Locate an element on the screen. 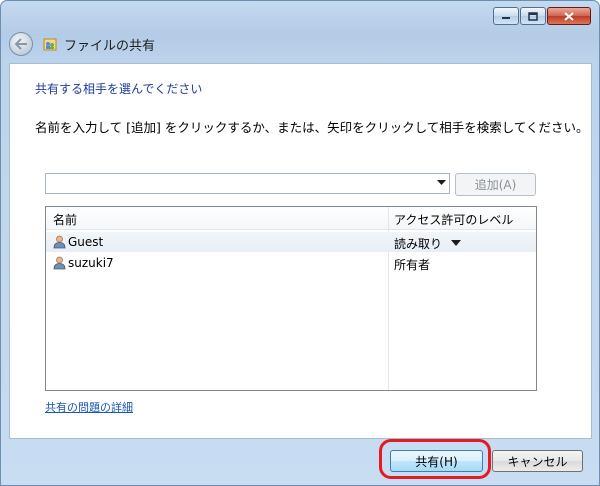 Image resolution: width=600 pixels, height=486 pixels. dialog-header: ファイルの共有 is located at coordinates (82, 44).